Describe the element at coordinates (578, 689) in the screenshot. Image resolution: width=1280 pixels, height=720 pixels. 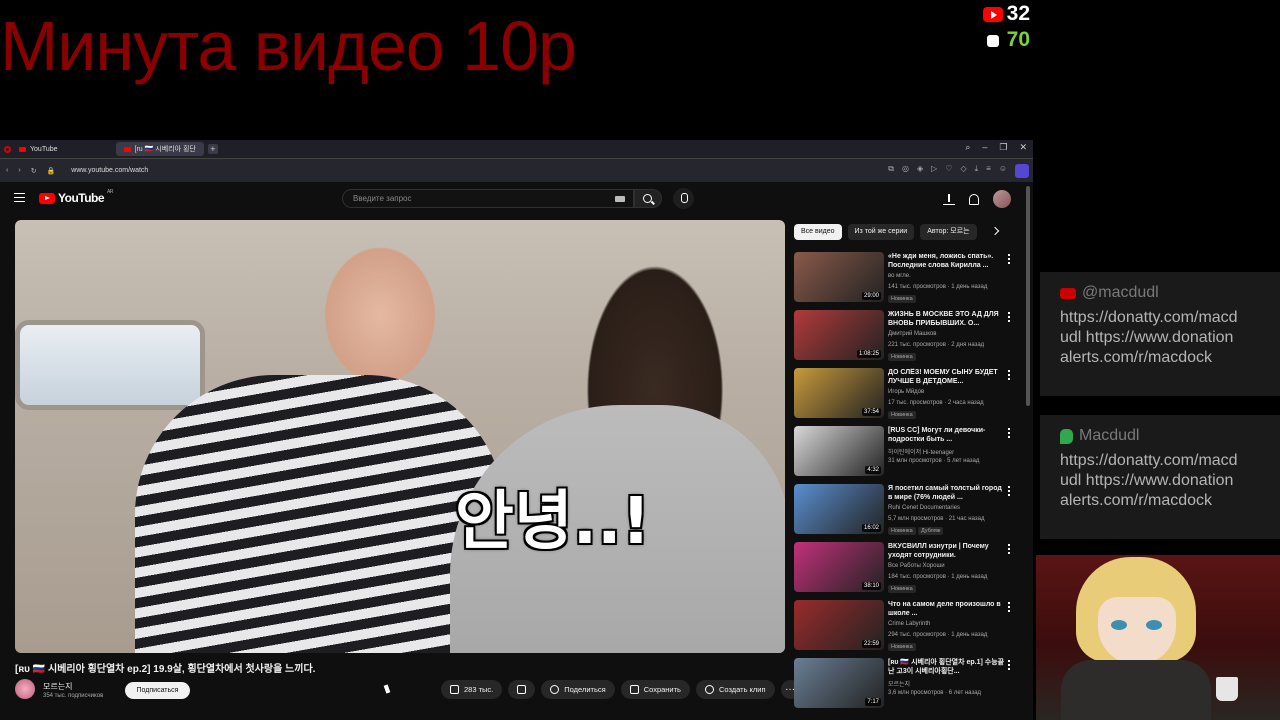
I see `share-button: Поделиться` at that location.